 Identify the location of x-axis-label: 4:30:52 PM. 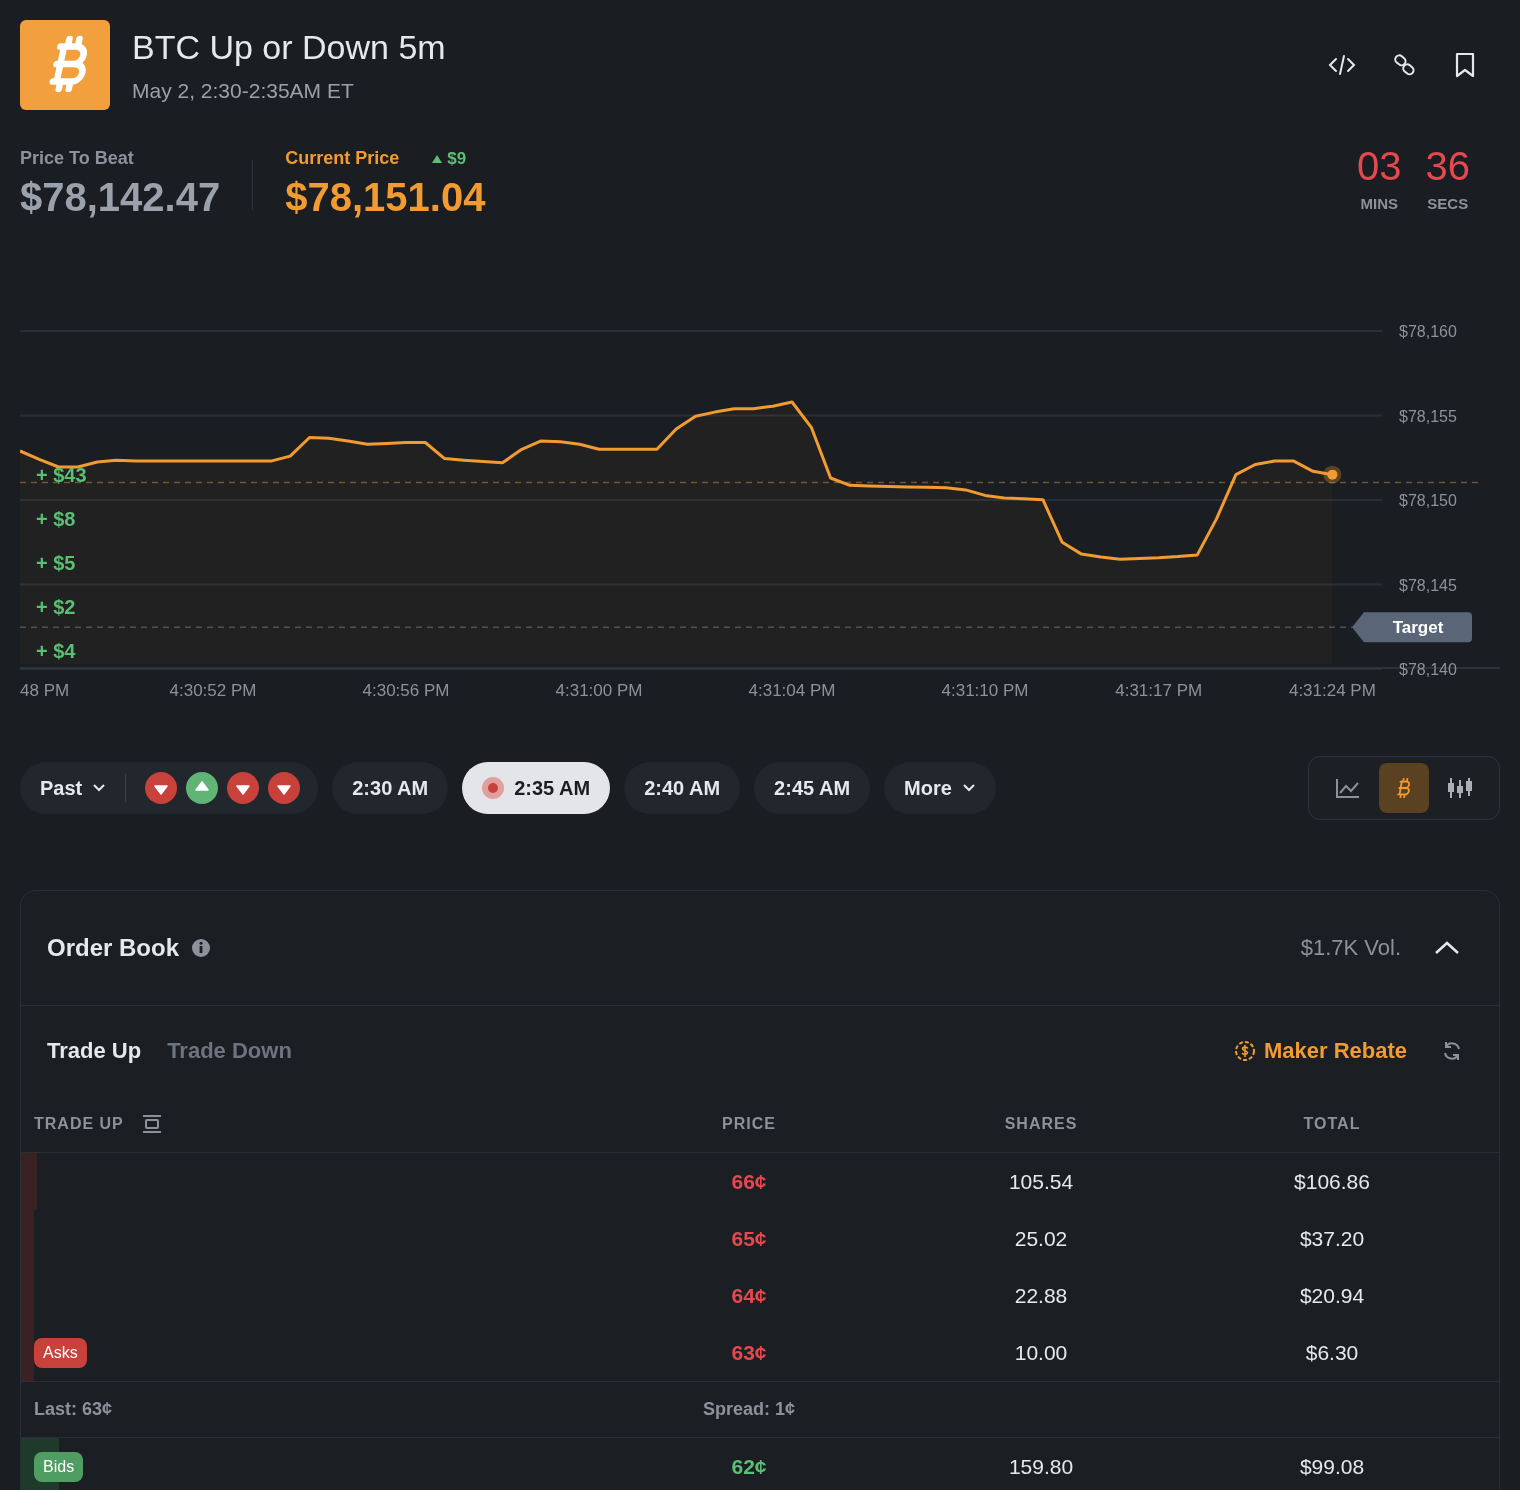
(213, 690).